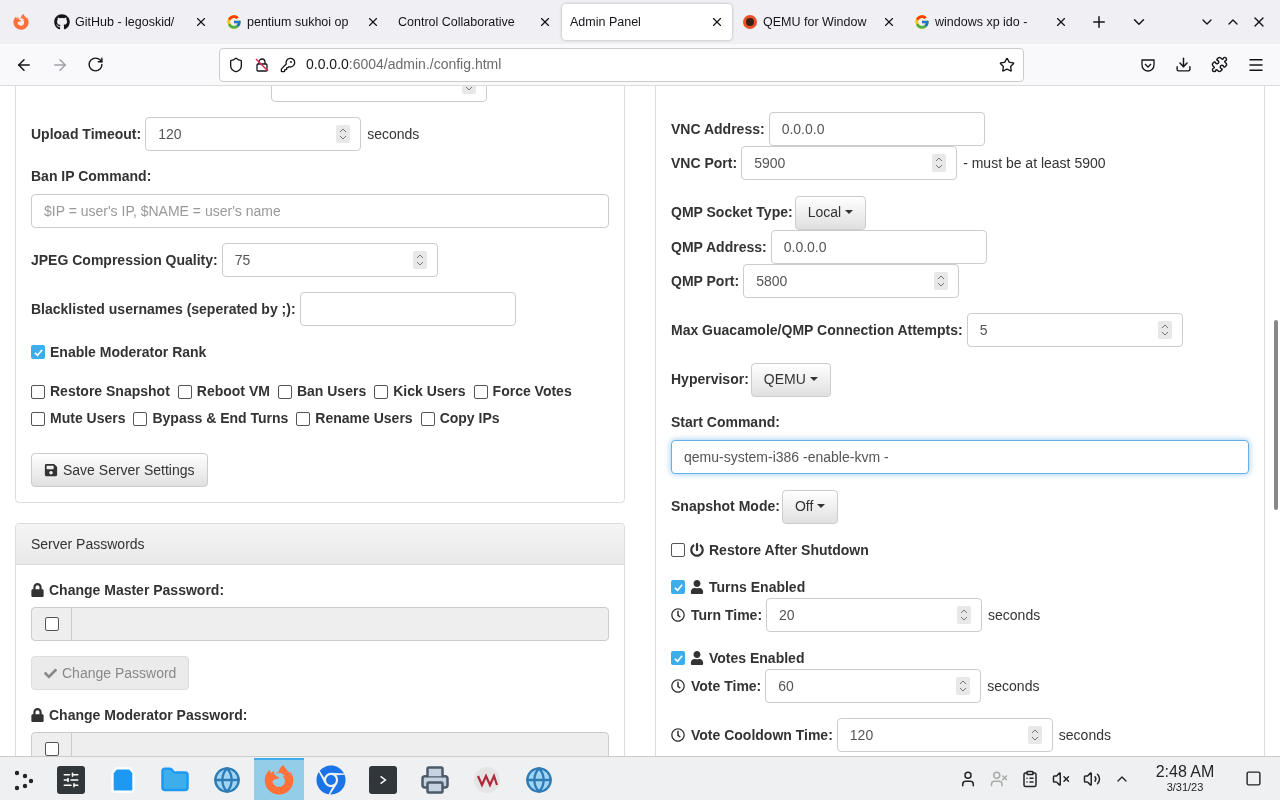 The height and width of the screenshot is (800, 1280). What do you see at coordinates (647, 22) in the screenshot?
I see `browser-tab: Admin Panel` at bounding box center [647, 22].